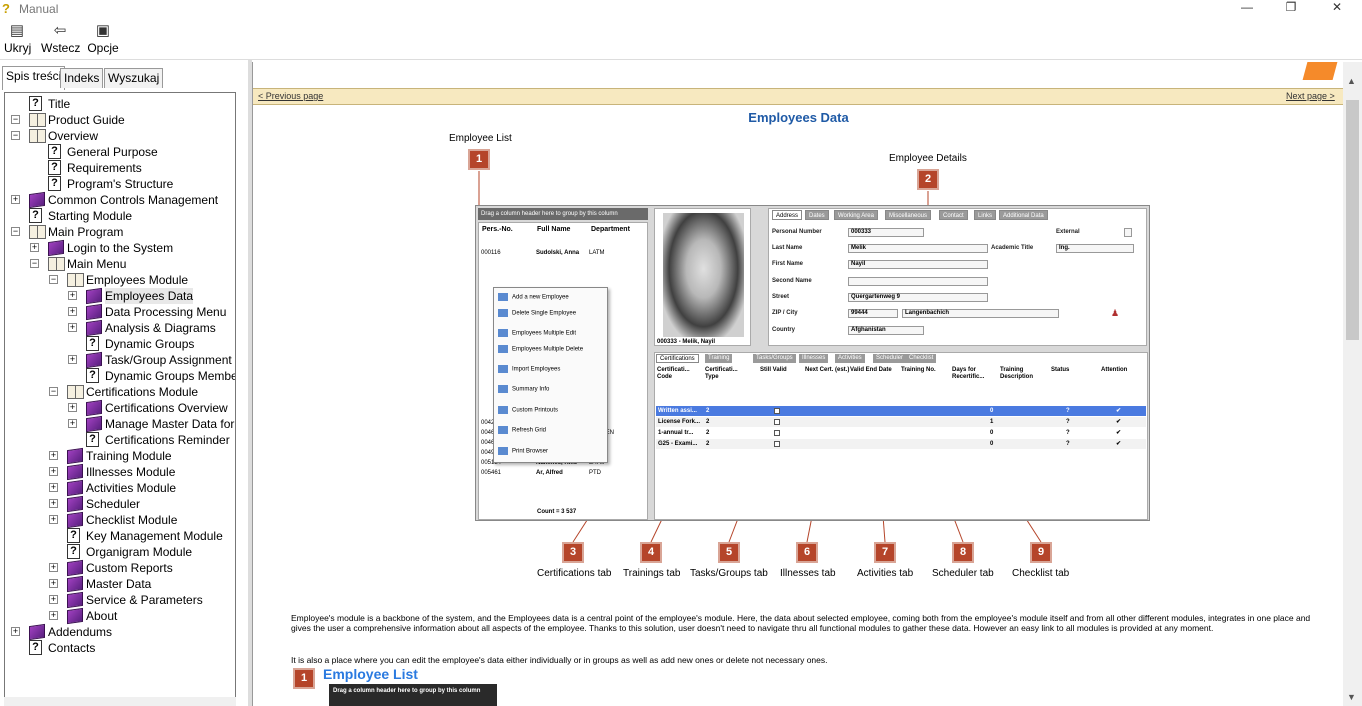  I want to click on zip-field: 99444, so click(873, 313).